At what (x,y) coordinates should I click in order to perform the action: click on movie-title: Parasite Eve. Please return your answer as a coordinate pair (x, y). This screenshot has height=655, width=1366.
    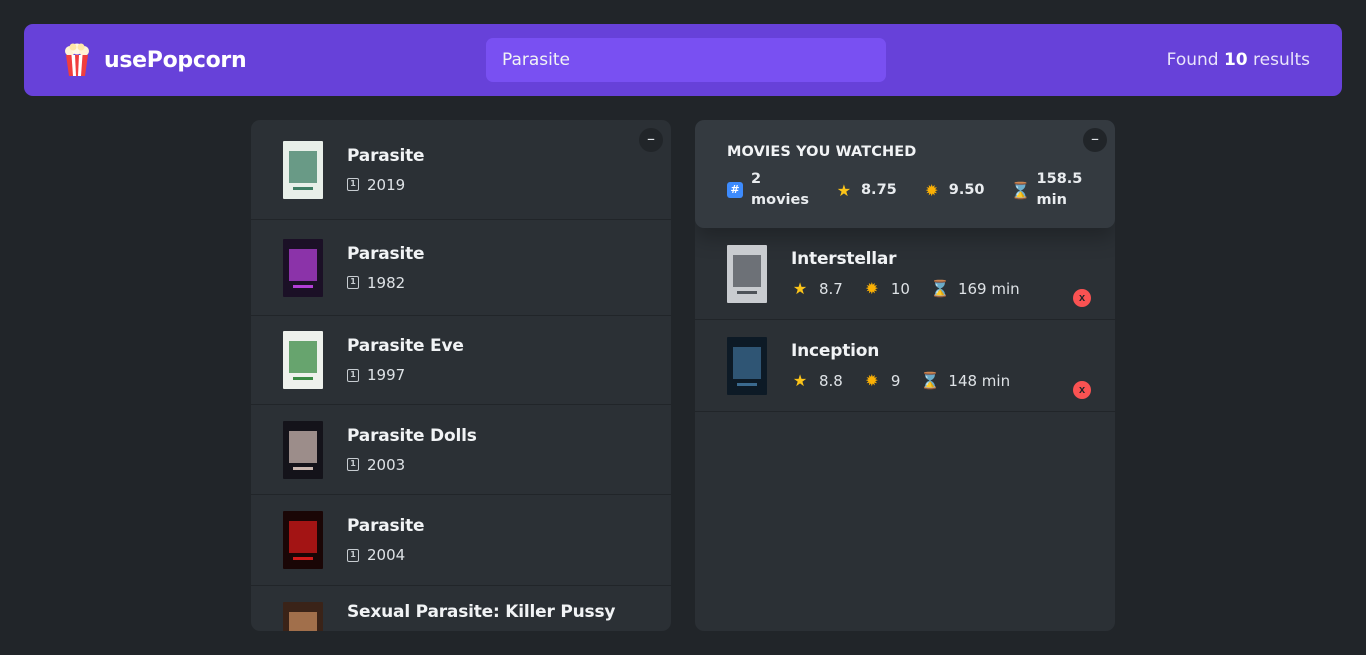
    Looking at the image, I should click on (405, 346).